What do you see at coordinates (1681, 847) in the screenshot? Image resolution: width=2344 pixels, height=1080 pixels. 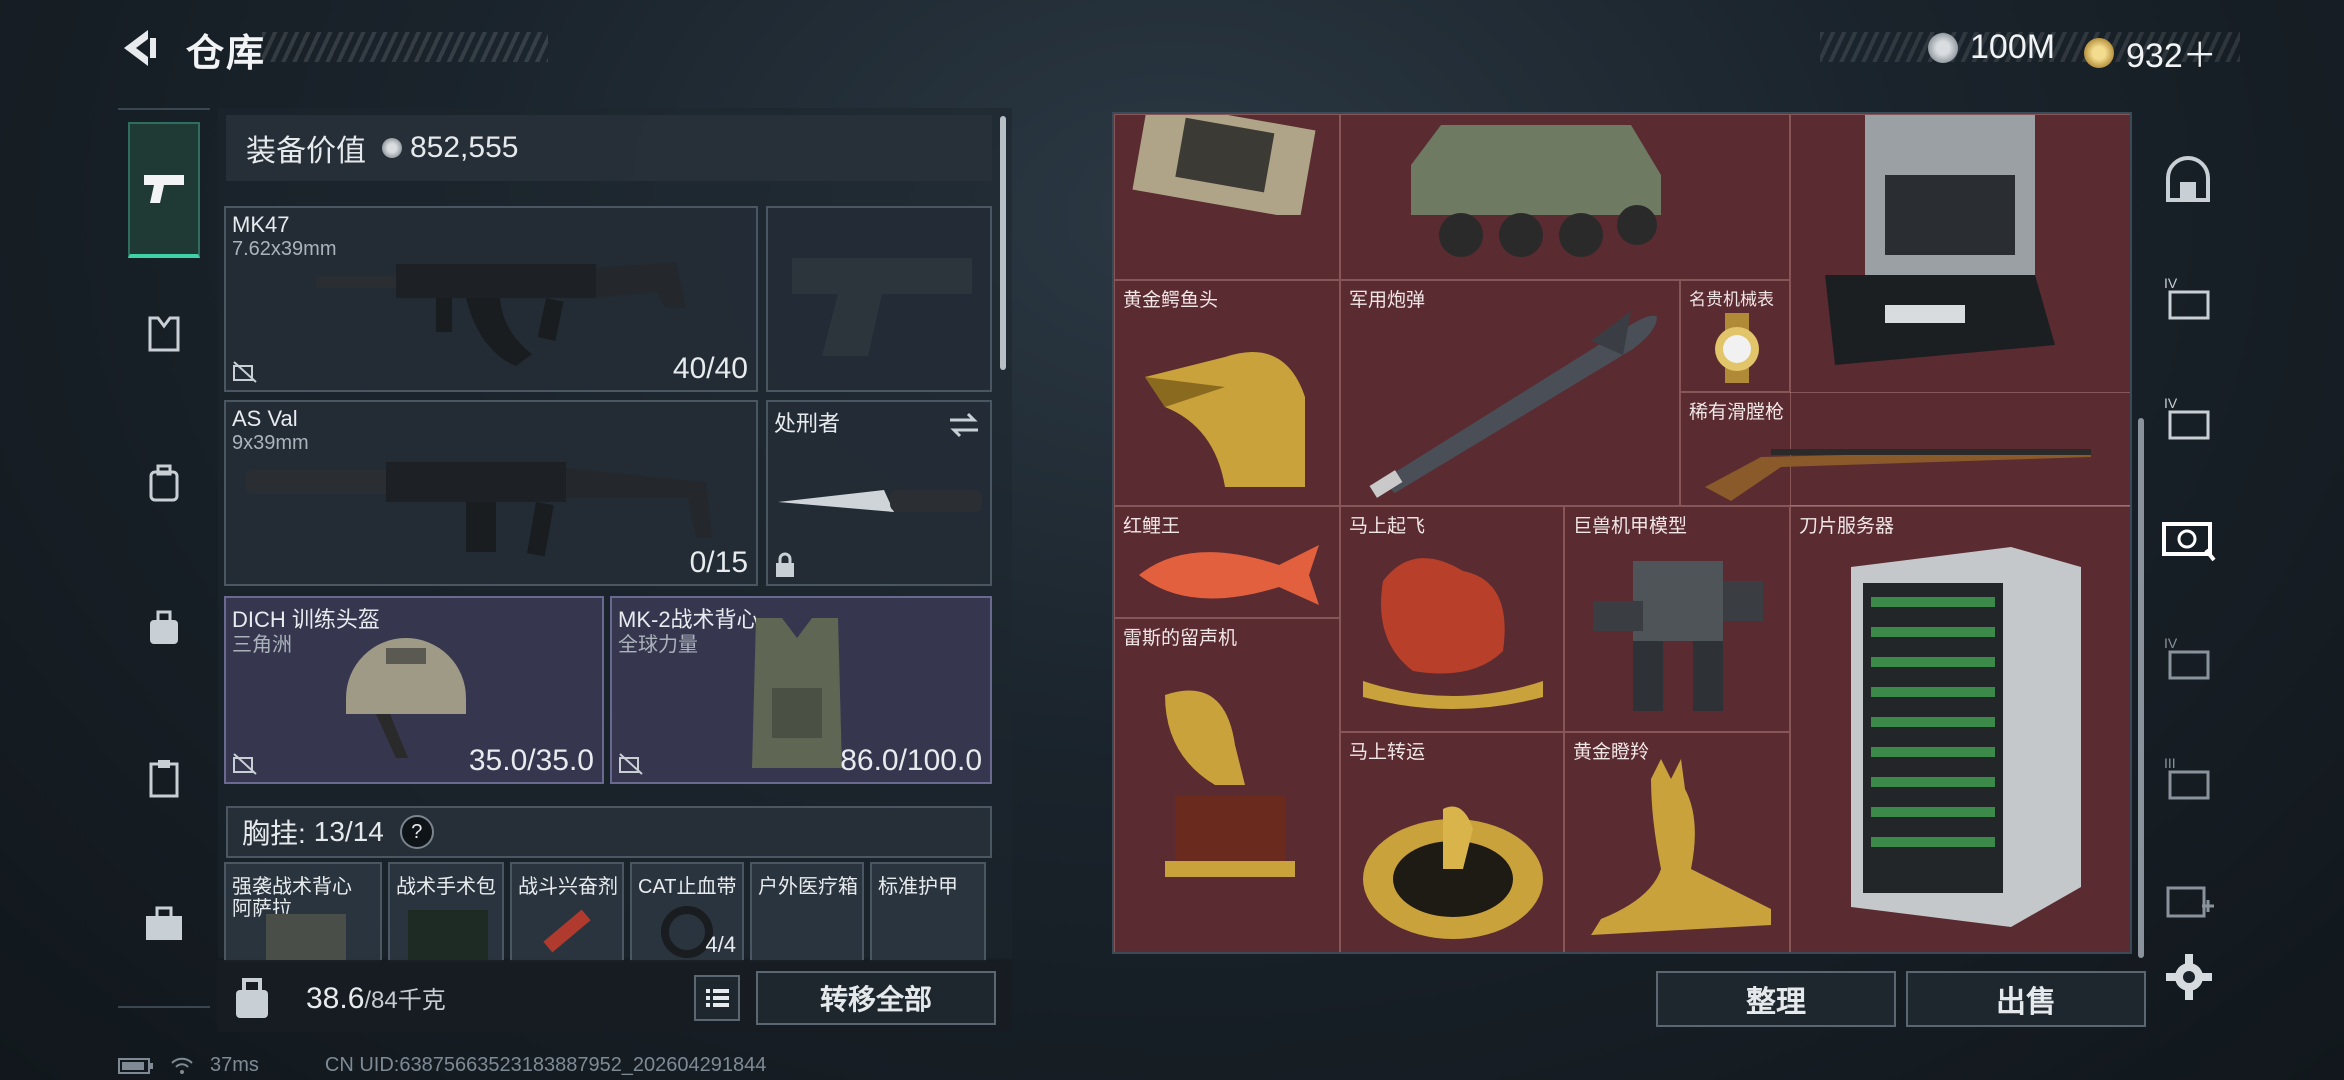 I see `gold-gazelle-icon` at bounding box center [1681, 847].